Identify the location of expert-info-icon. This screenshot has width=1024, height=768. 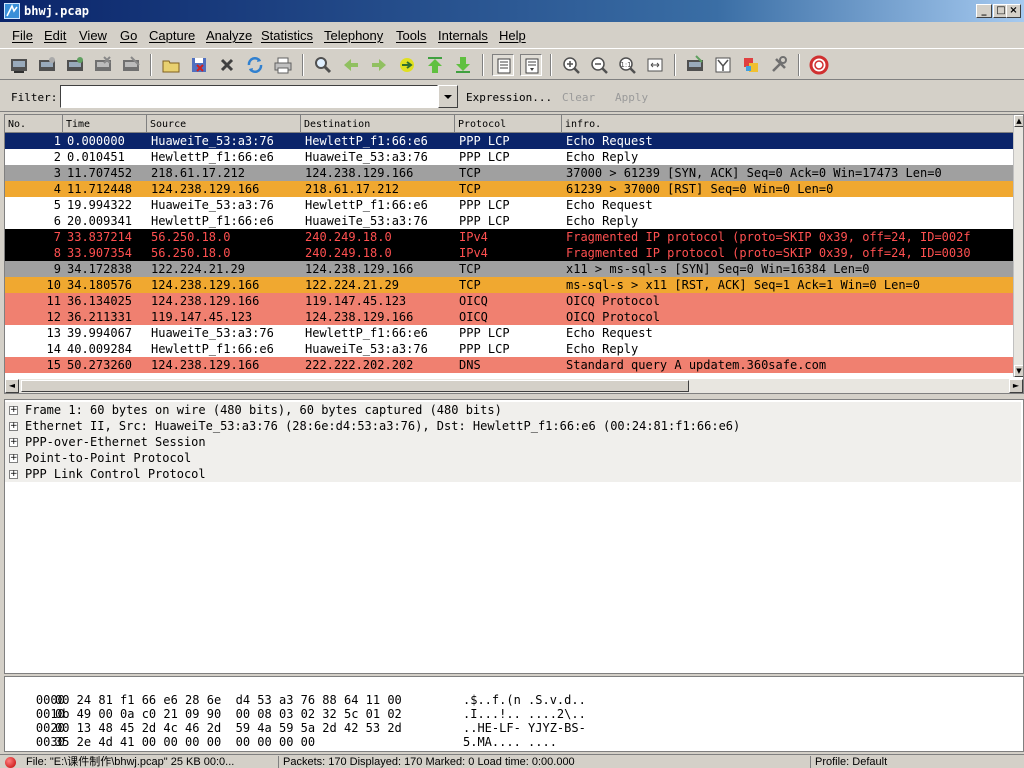
(10, 762).